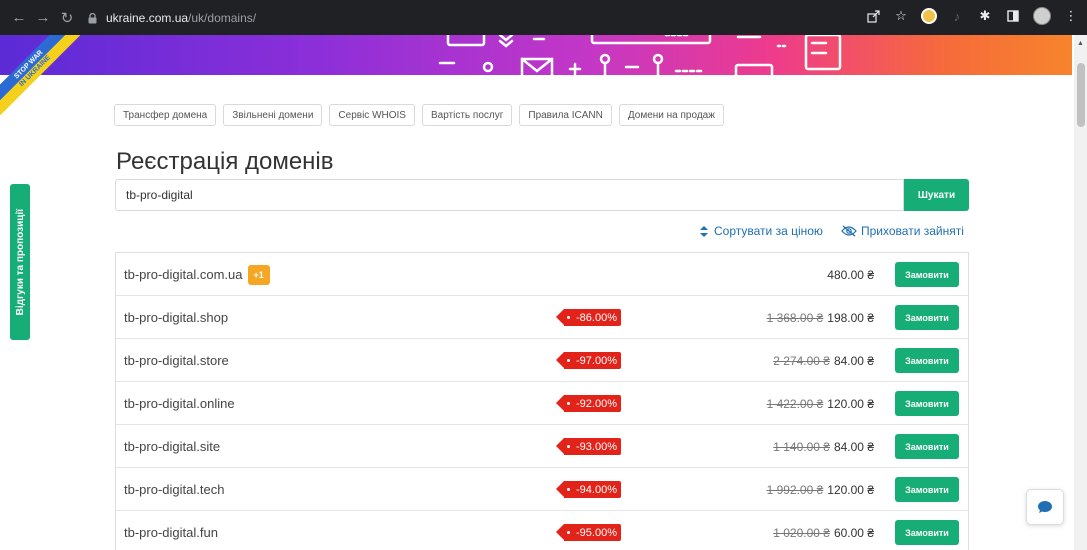  I want to click on subnav-whois: Сервіс WHOIS, so click(372, 115).